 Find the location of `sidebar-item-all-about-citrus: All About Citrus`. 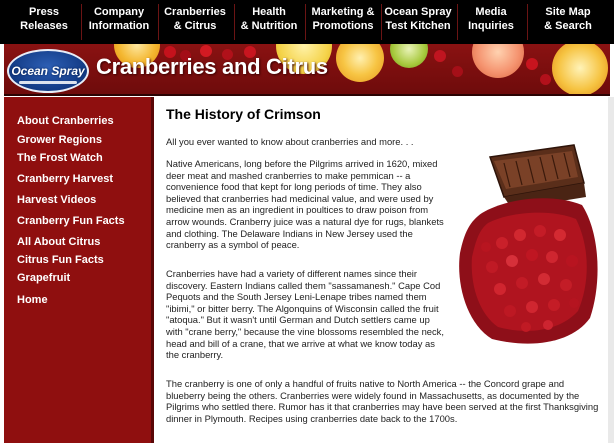

sidebar-item-all-about-citrus: All About Citrus is located at coordinates (58, 242).